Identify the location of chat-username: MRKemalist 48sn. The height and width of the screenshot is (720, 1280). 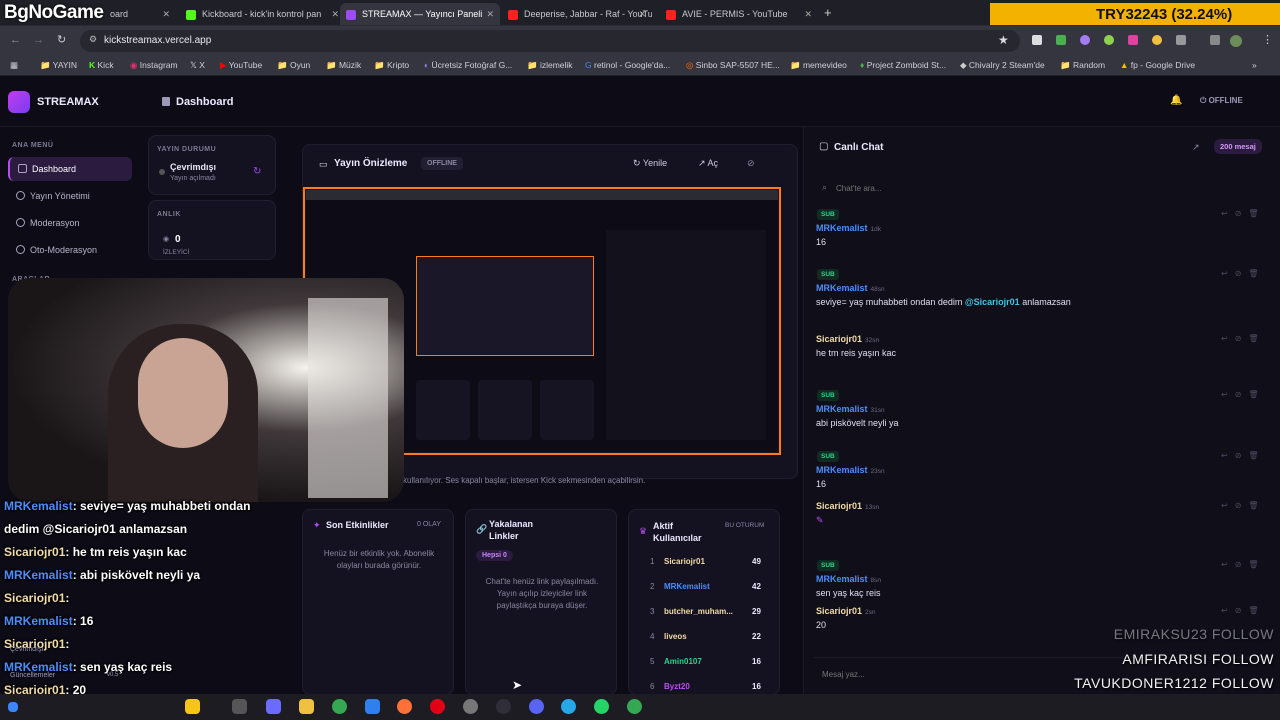
(850, 288).